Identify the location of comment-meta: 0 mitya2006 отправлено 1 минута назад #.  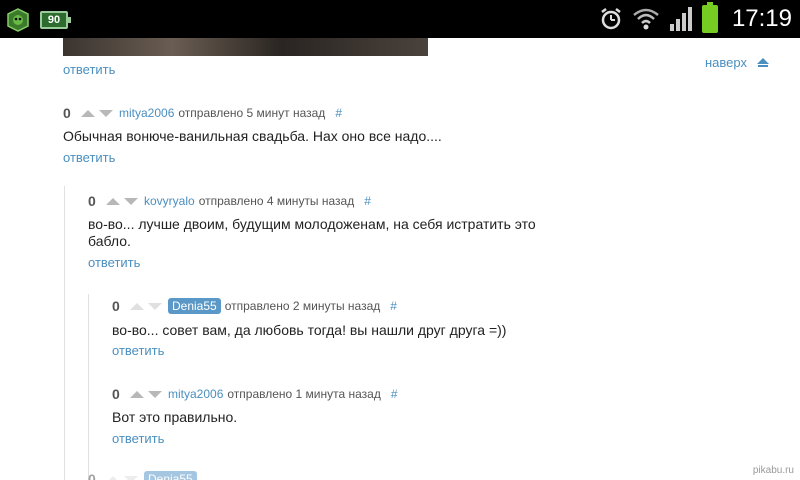
(255, 394).